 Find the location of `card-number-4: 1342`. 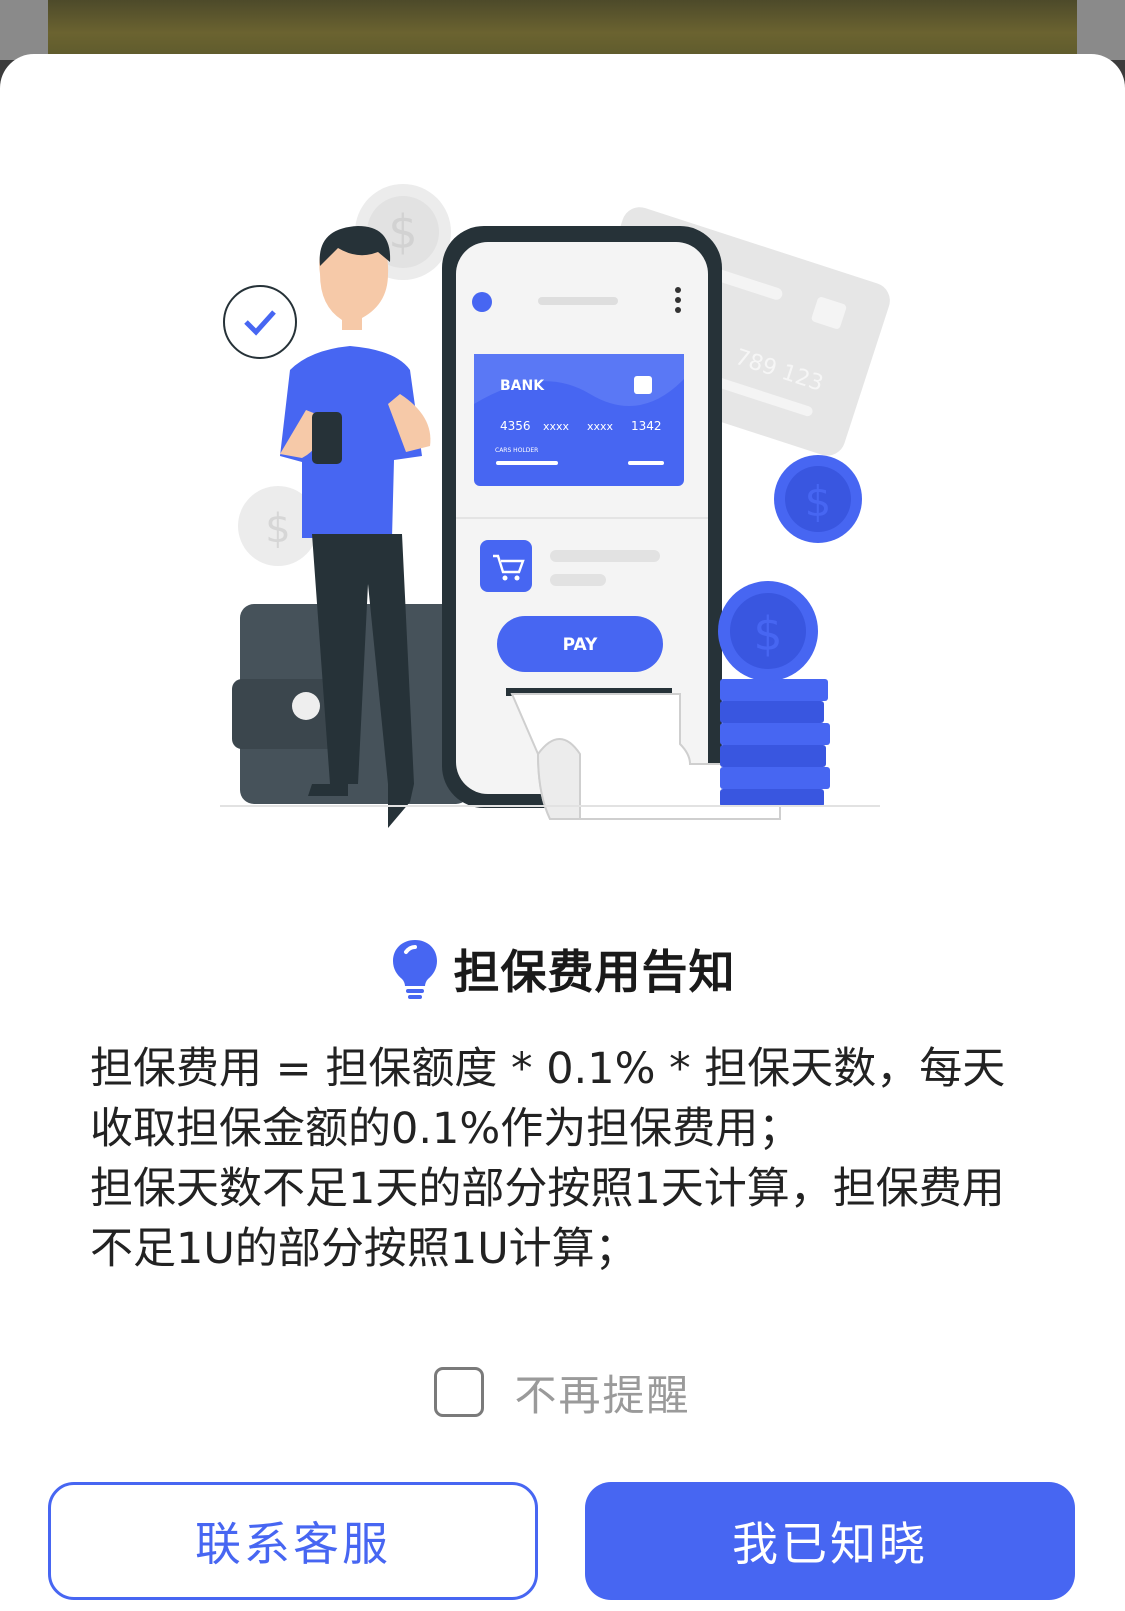

card-number-4: 1342 is located at coordinates (646, 426).